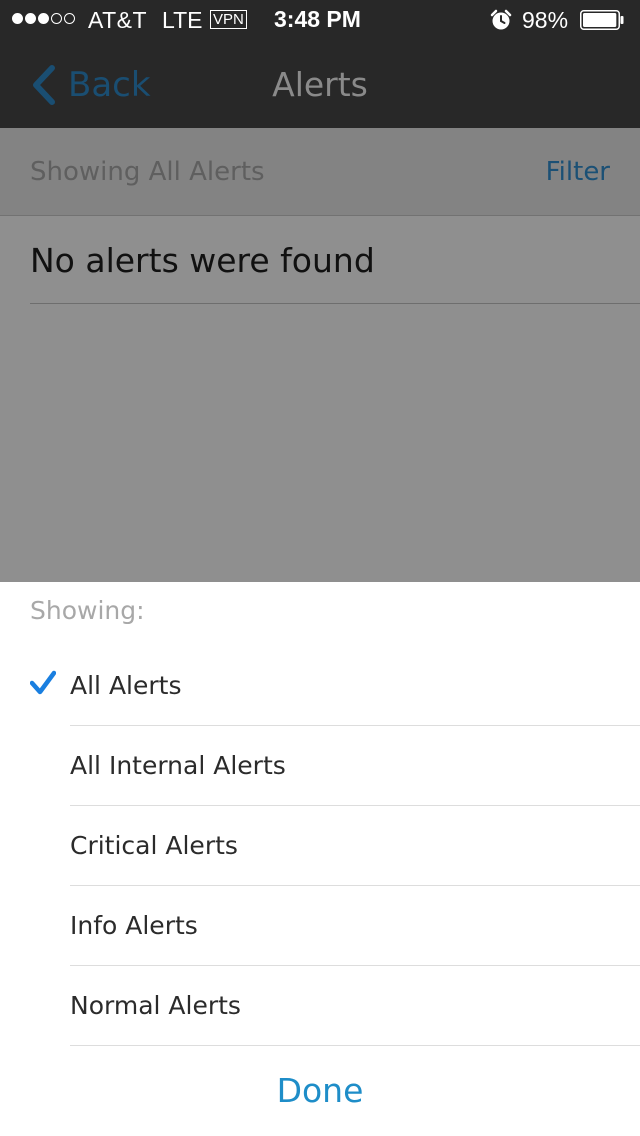  What do you see at coordinates (155, 1005) in the screenshot?
I see `option-label: Normal Alerts` at bounding box center [155, 1005].